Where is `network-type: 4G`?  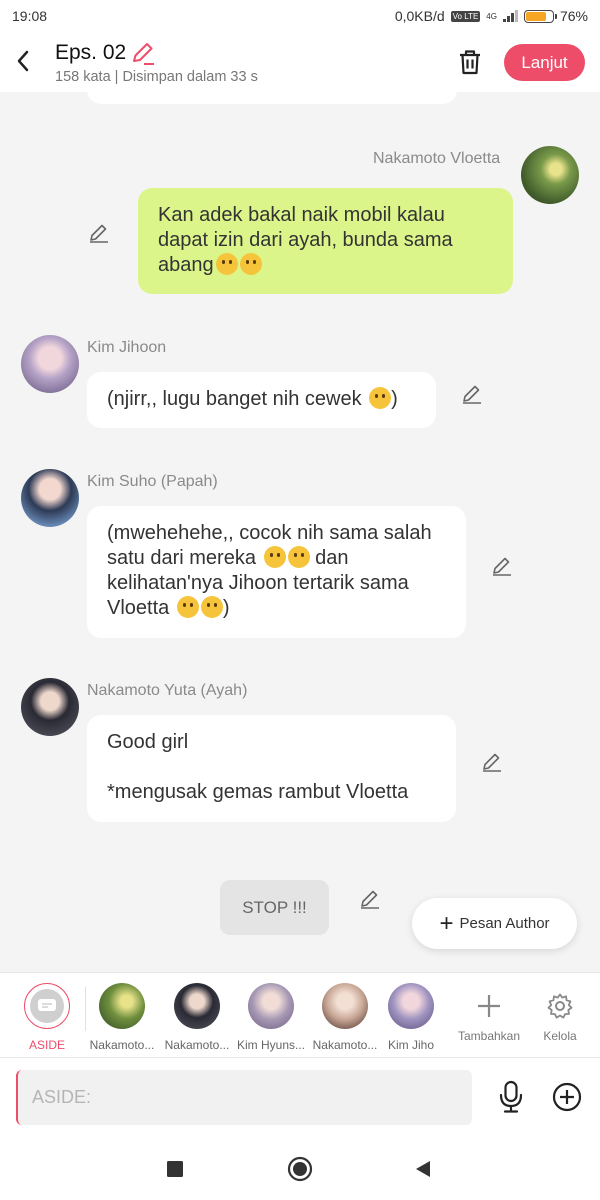
network-type: 4G is located at coordinates (491, 16).